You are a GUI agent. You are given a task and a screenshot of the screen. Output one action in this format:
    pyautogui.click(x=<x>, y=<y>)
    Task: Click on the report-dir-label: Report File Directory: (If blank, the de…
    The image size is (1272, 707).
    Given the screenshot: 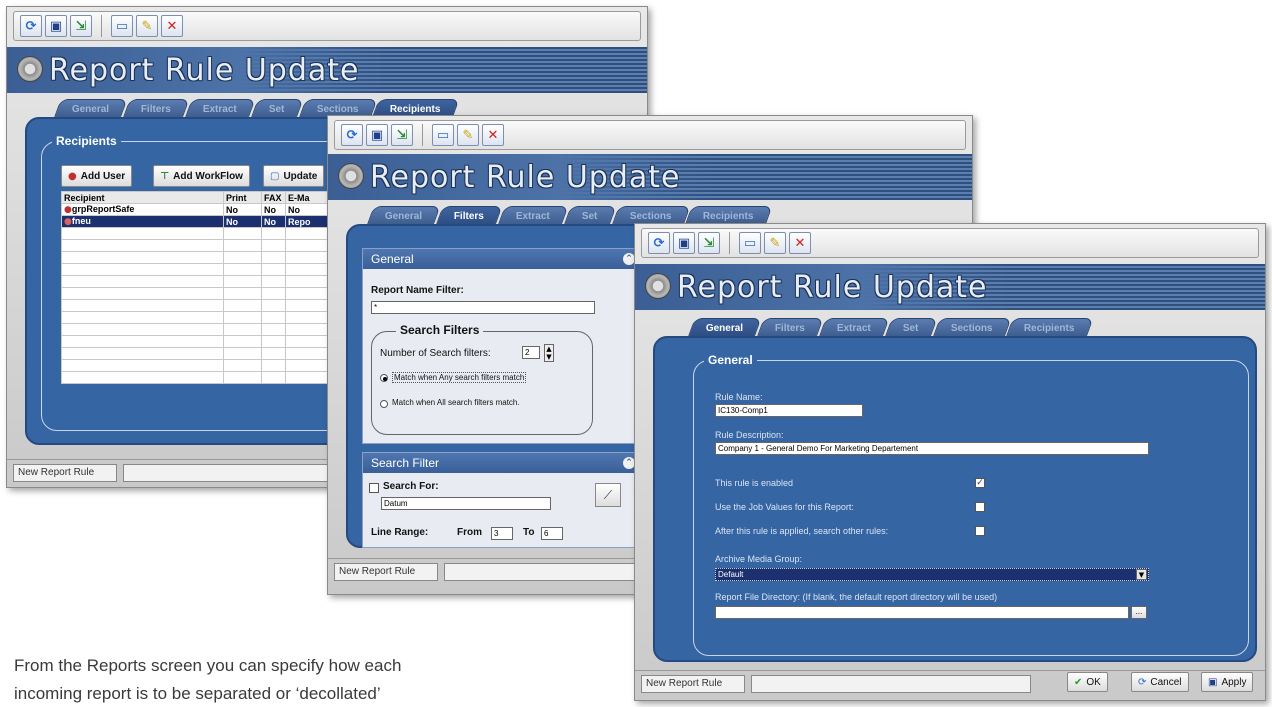 What is the action you would take?
    pyautogui.click(x=856, y=597)
    